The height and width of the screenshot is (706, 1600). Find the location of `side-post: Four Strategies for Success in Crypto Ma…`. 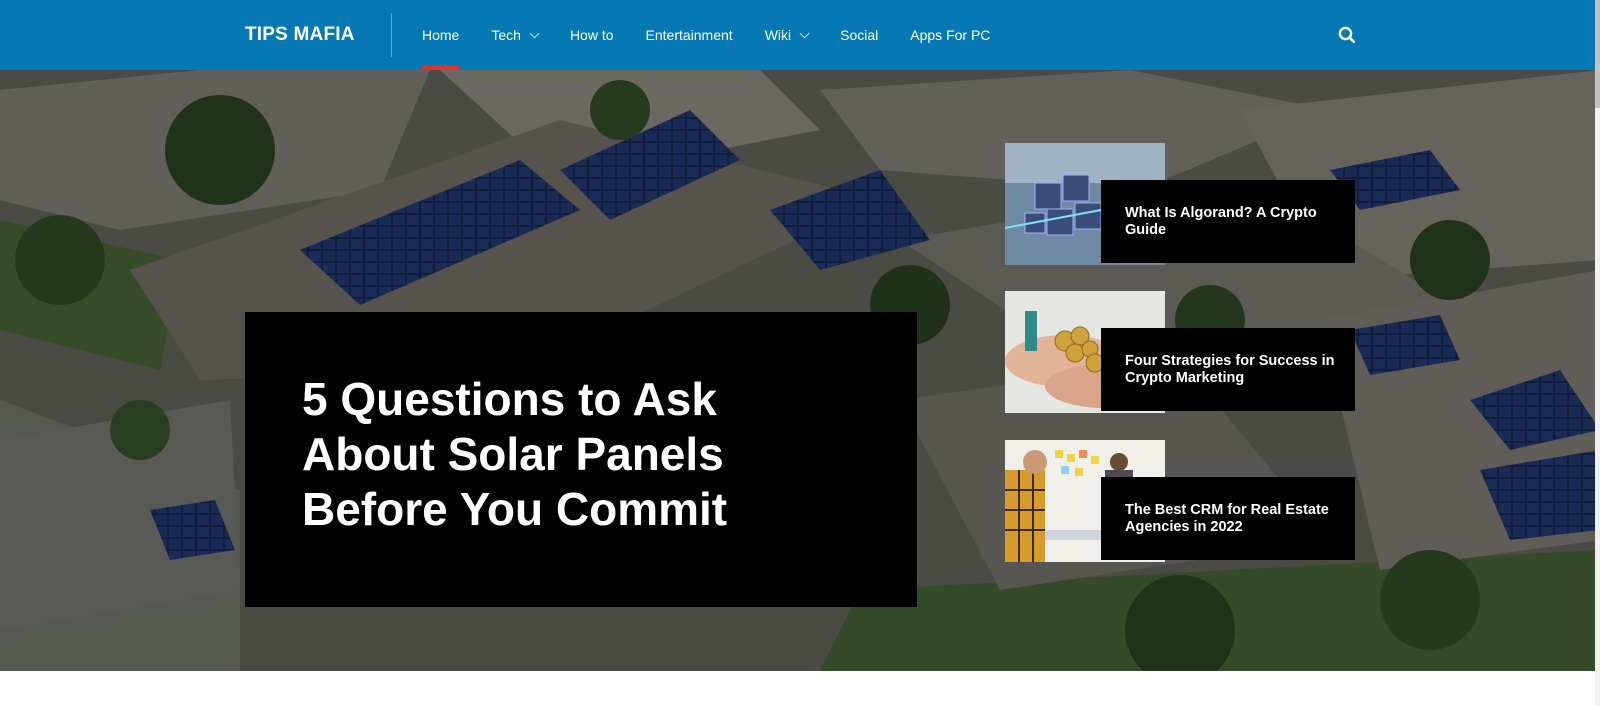

side-post: Four Strategies for Success in Crypto Ma… is located at coordinates (1180, 352).